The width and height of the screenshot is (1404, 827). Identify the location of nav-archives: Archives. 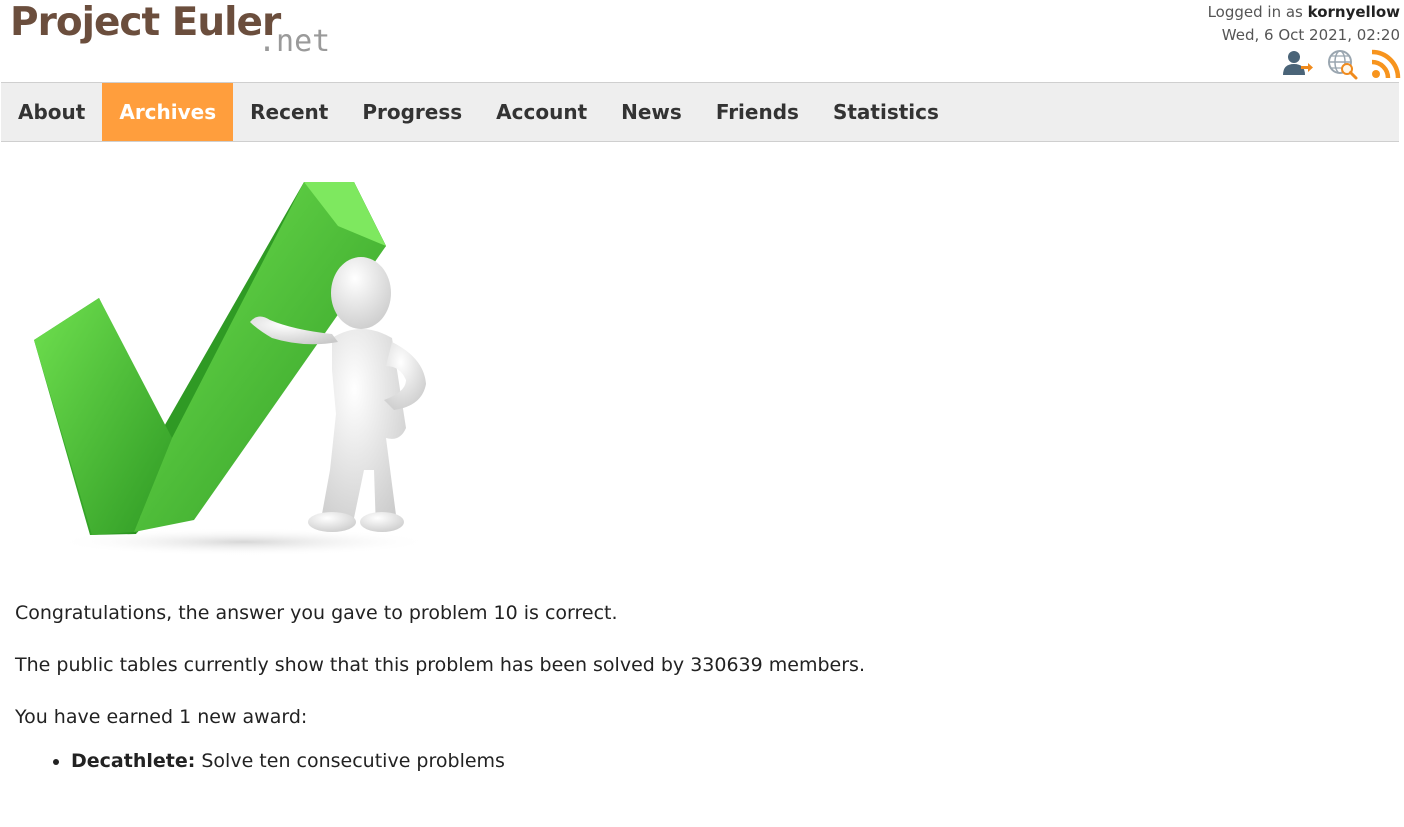
(168, 112).